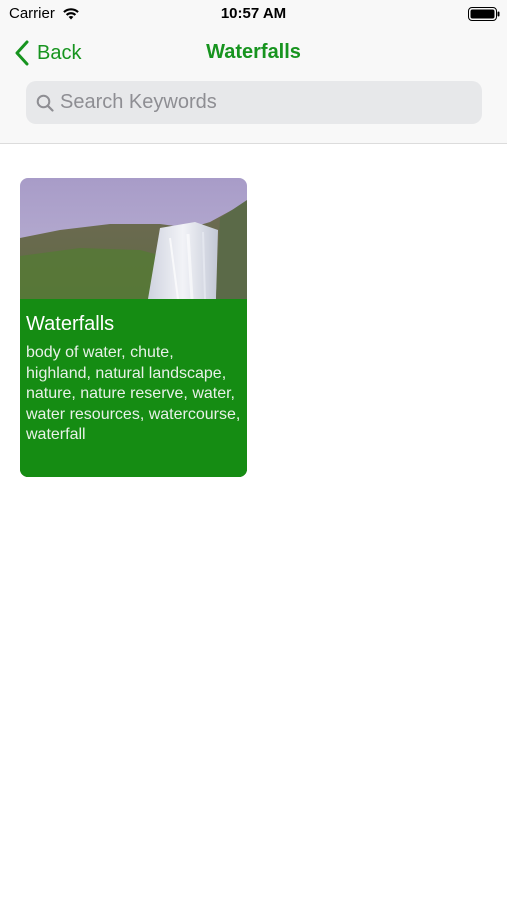 This screenshot has width=507, height=900. Describe the element at coordinates (70, 324) in the screenshot. I see `card-title: Waterfalls` at that location.